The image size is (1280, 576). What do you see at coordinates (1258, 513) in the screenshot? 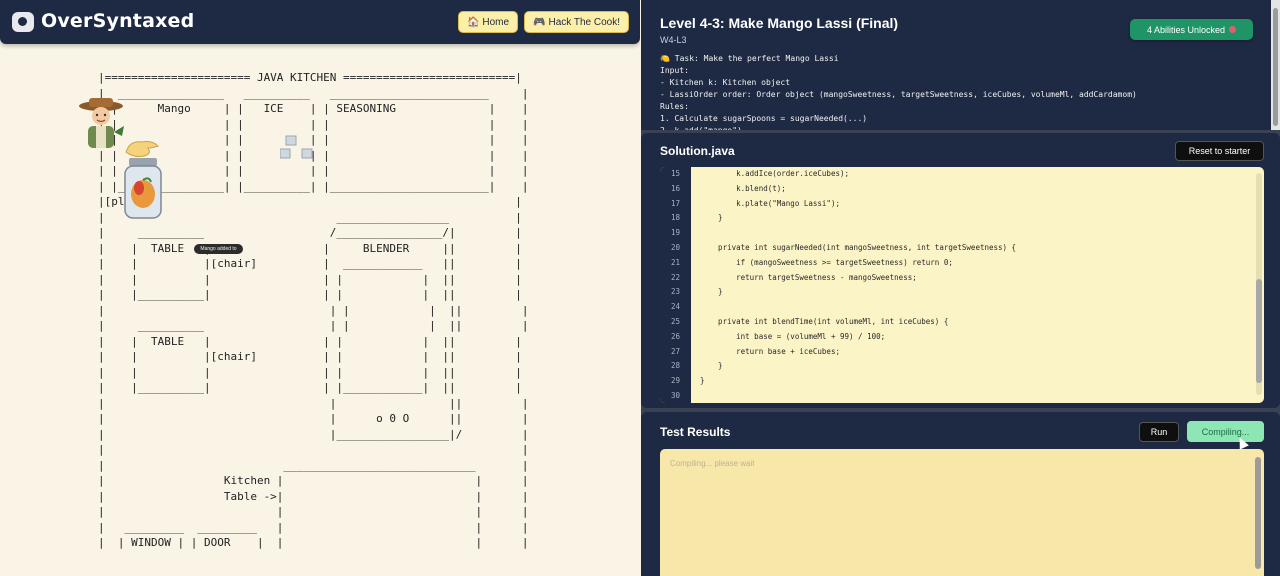
I see `output-scrollbar` at bounding box center [1258, 513].